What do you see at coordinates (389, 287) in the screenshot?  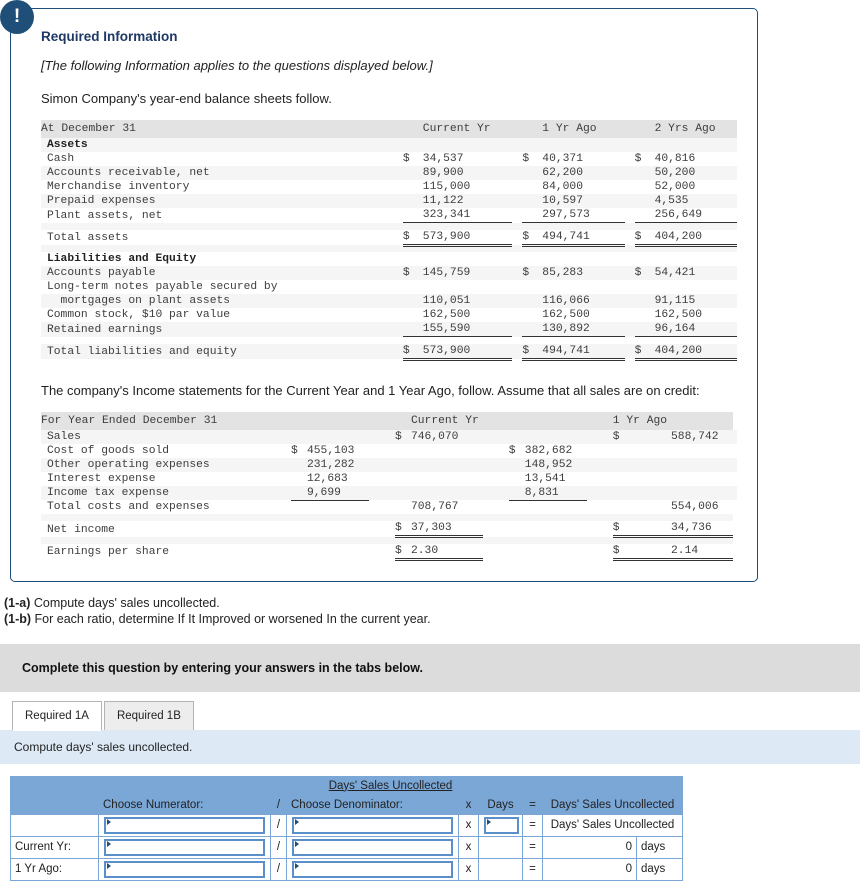 I see `table-row: Long-term notes payable secured by` at bounding box center [389, 287].